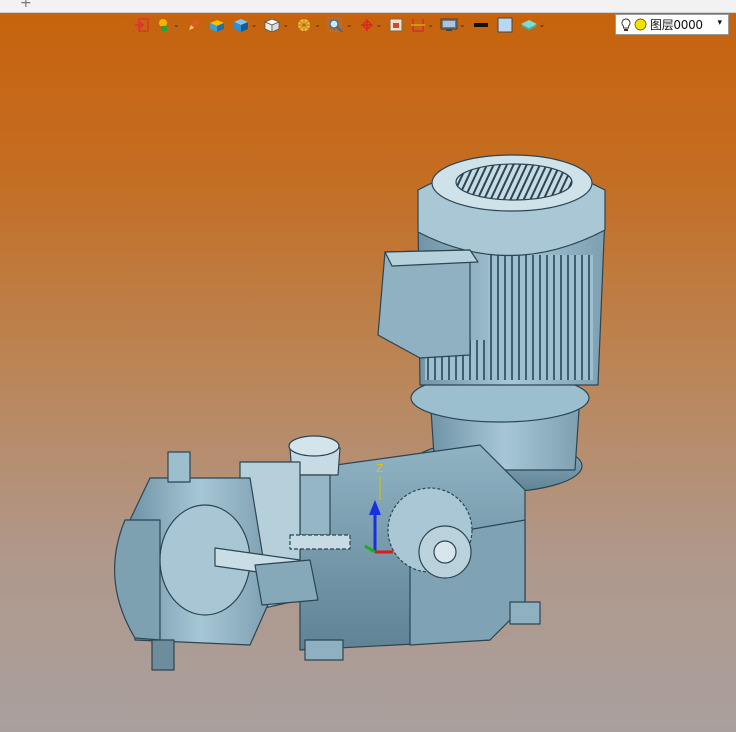 This screenshot has height=732, width=736. I want to click on render-sphere-icon, so click(304, 25).